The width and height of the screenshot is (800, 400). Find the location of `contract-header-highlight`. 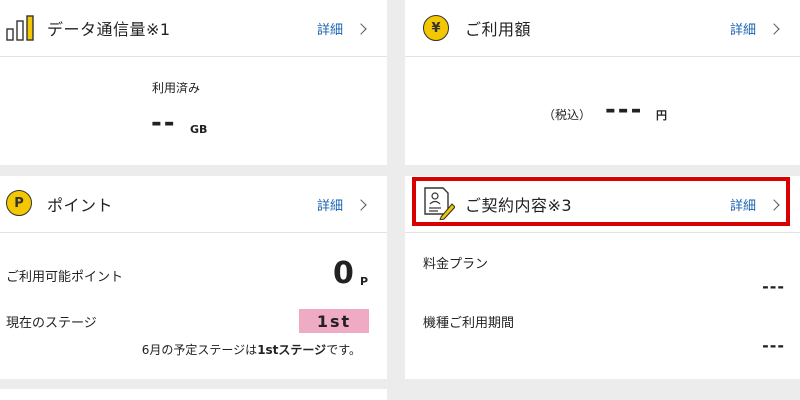

contract-header-highlight is located at coordinates (601, 201).